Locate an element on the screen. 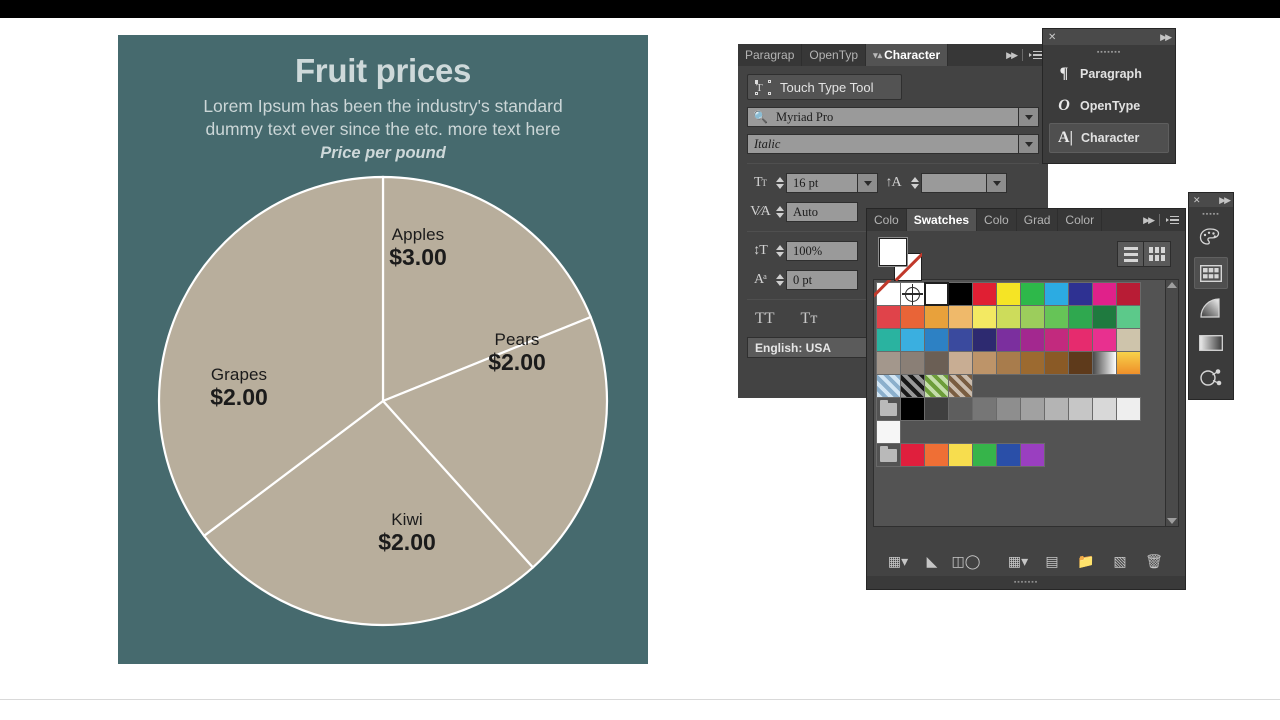  font-family-dropdown-button is located at coordinates (1029, 117).